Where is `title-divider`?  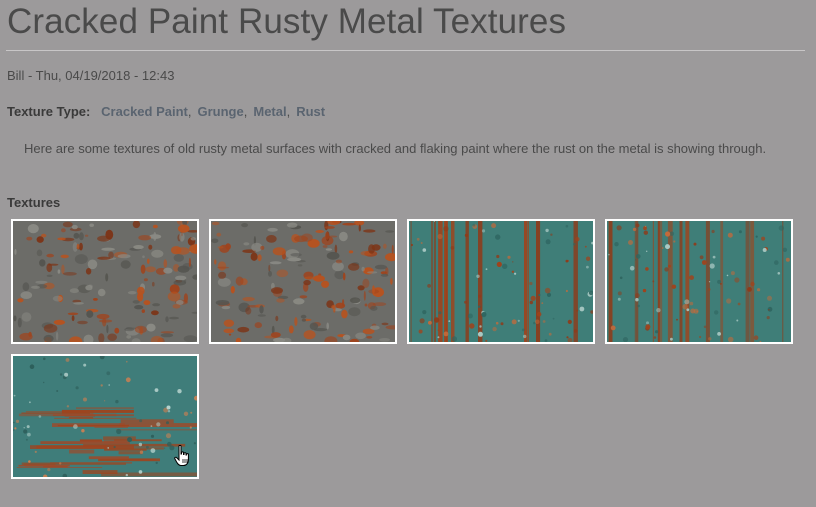 title-divider is located at coordinates (405, 50).